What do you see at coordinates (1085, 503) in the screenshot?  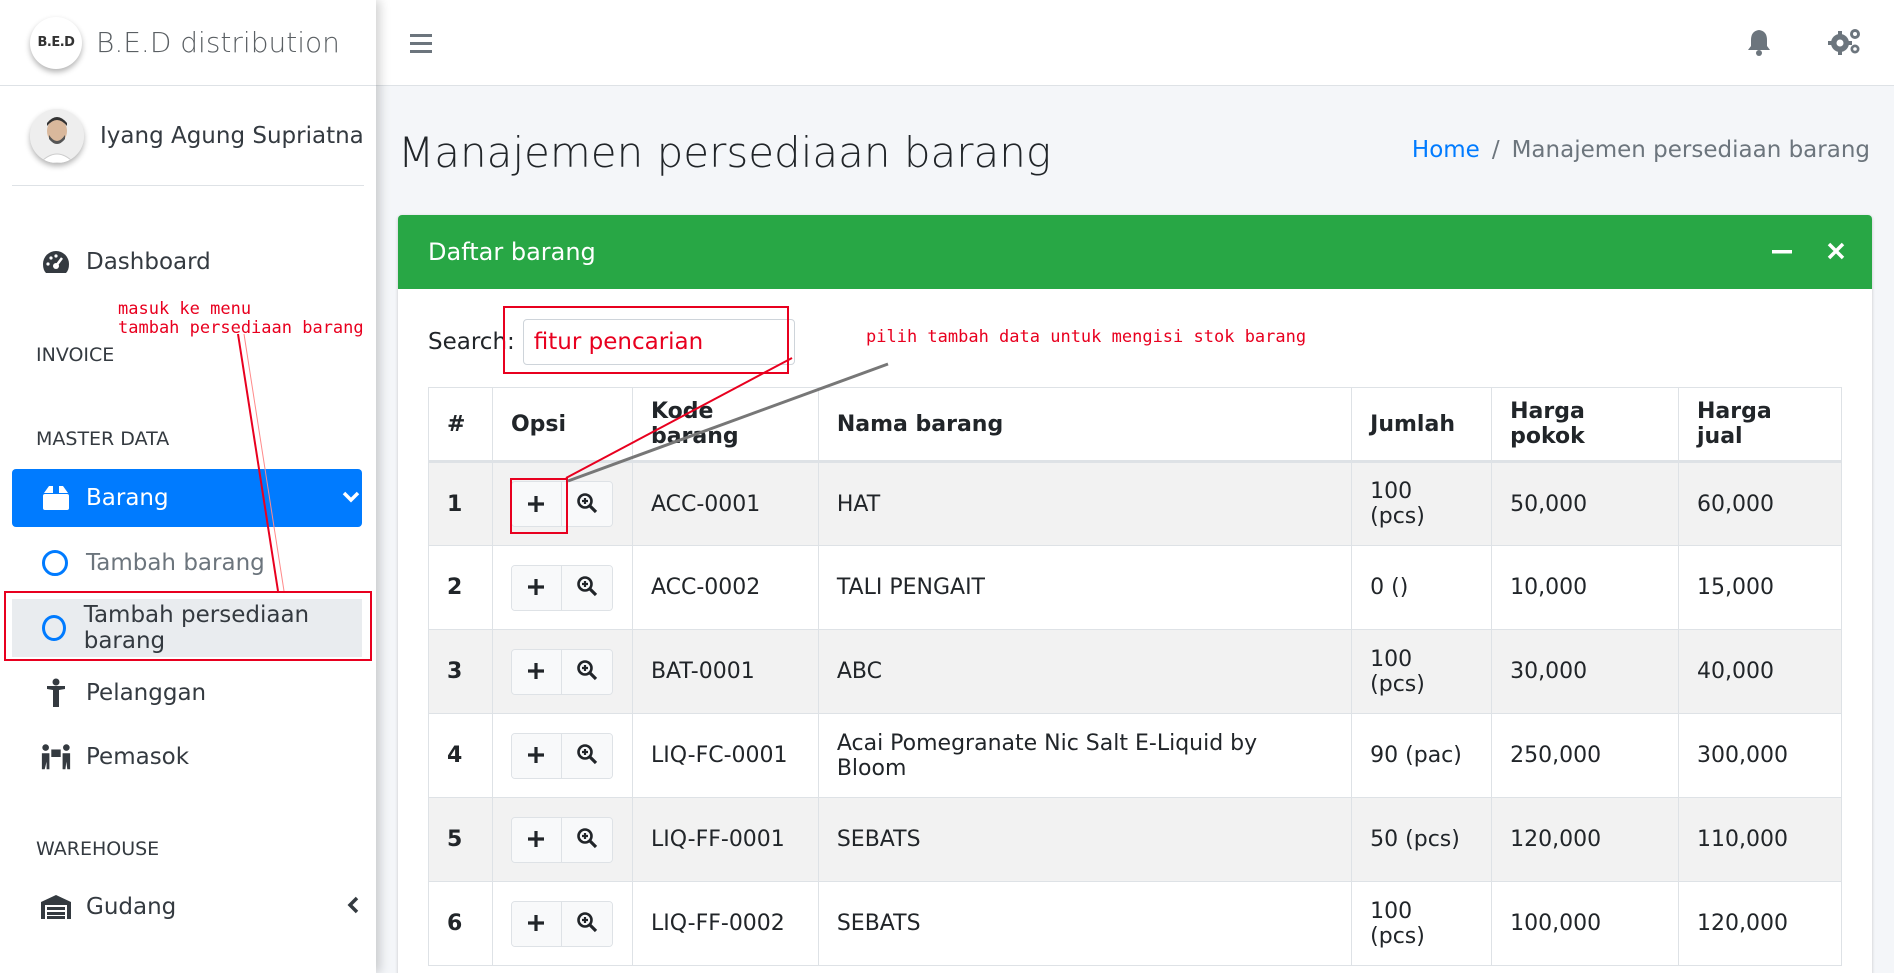 I see `cell-nama-barang: HAT` at bounding box center [1085, 503].